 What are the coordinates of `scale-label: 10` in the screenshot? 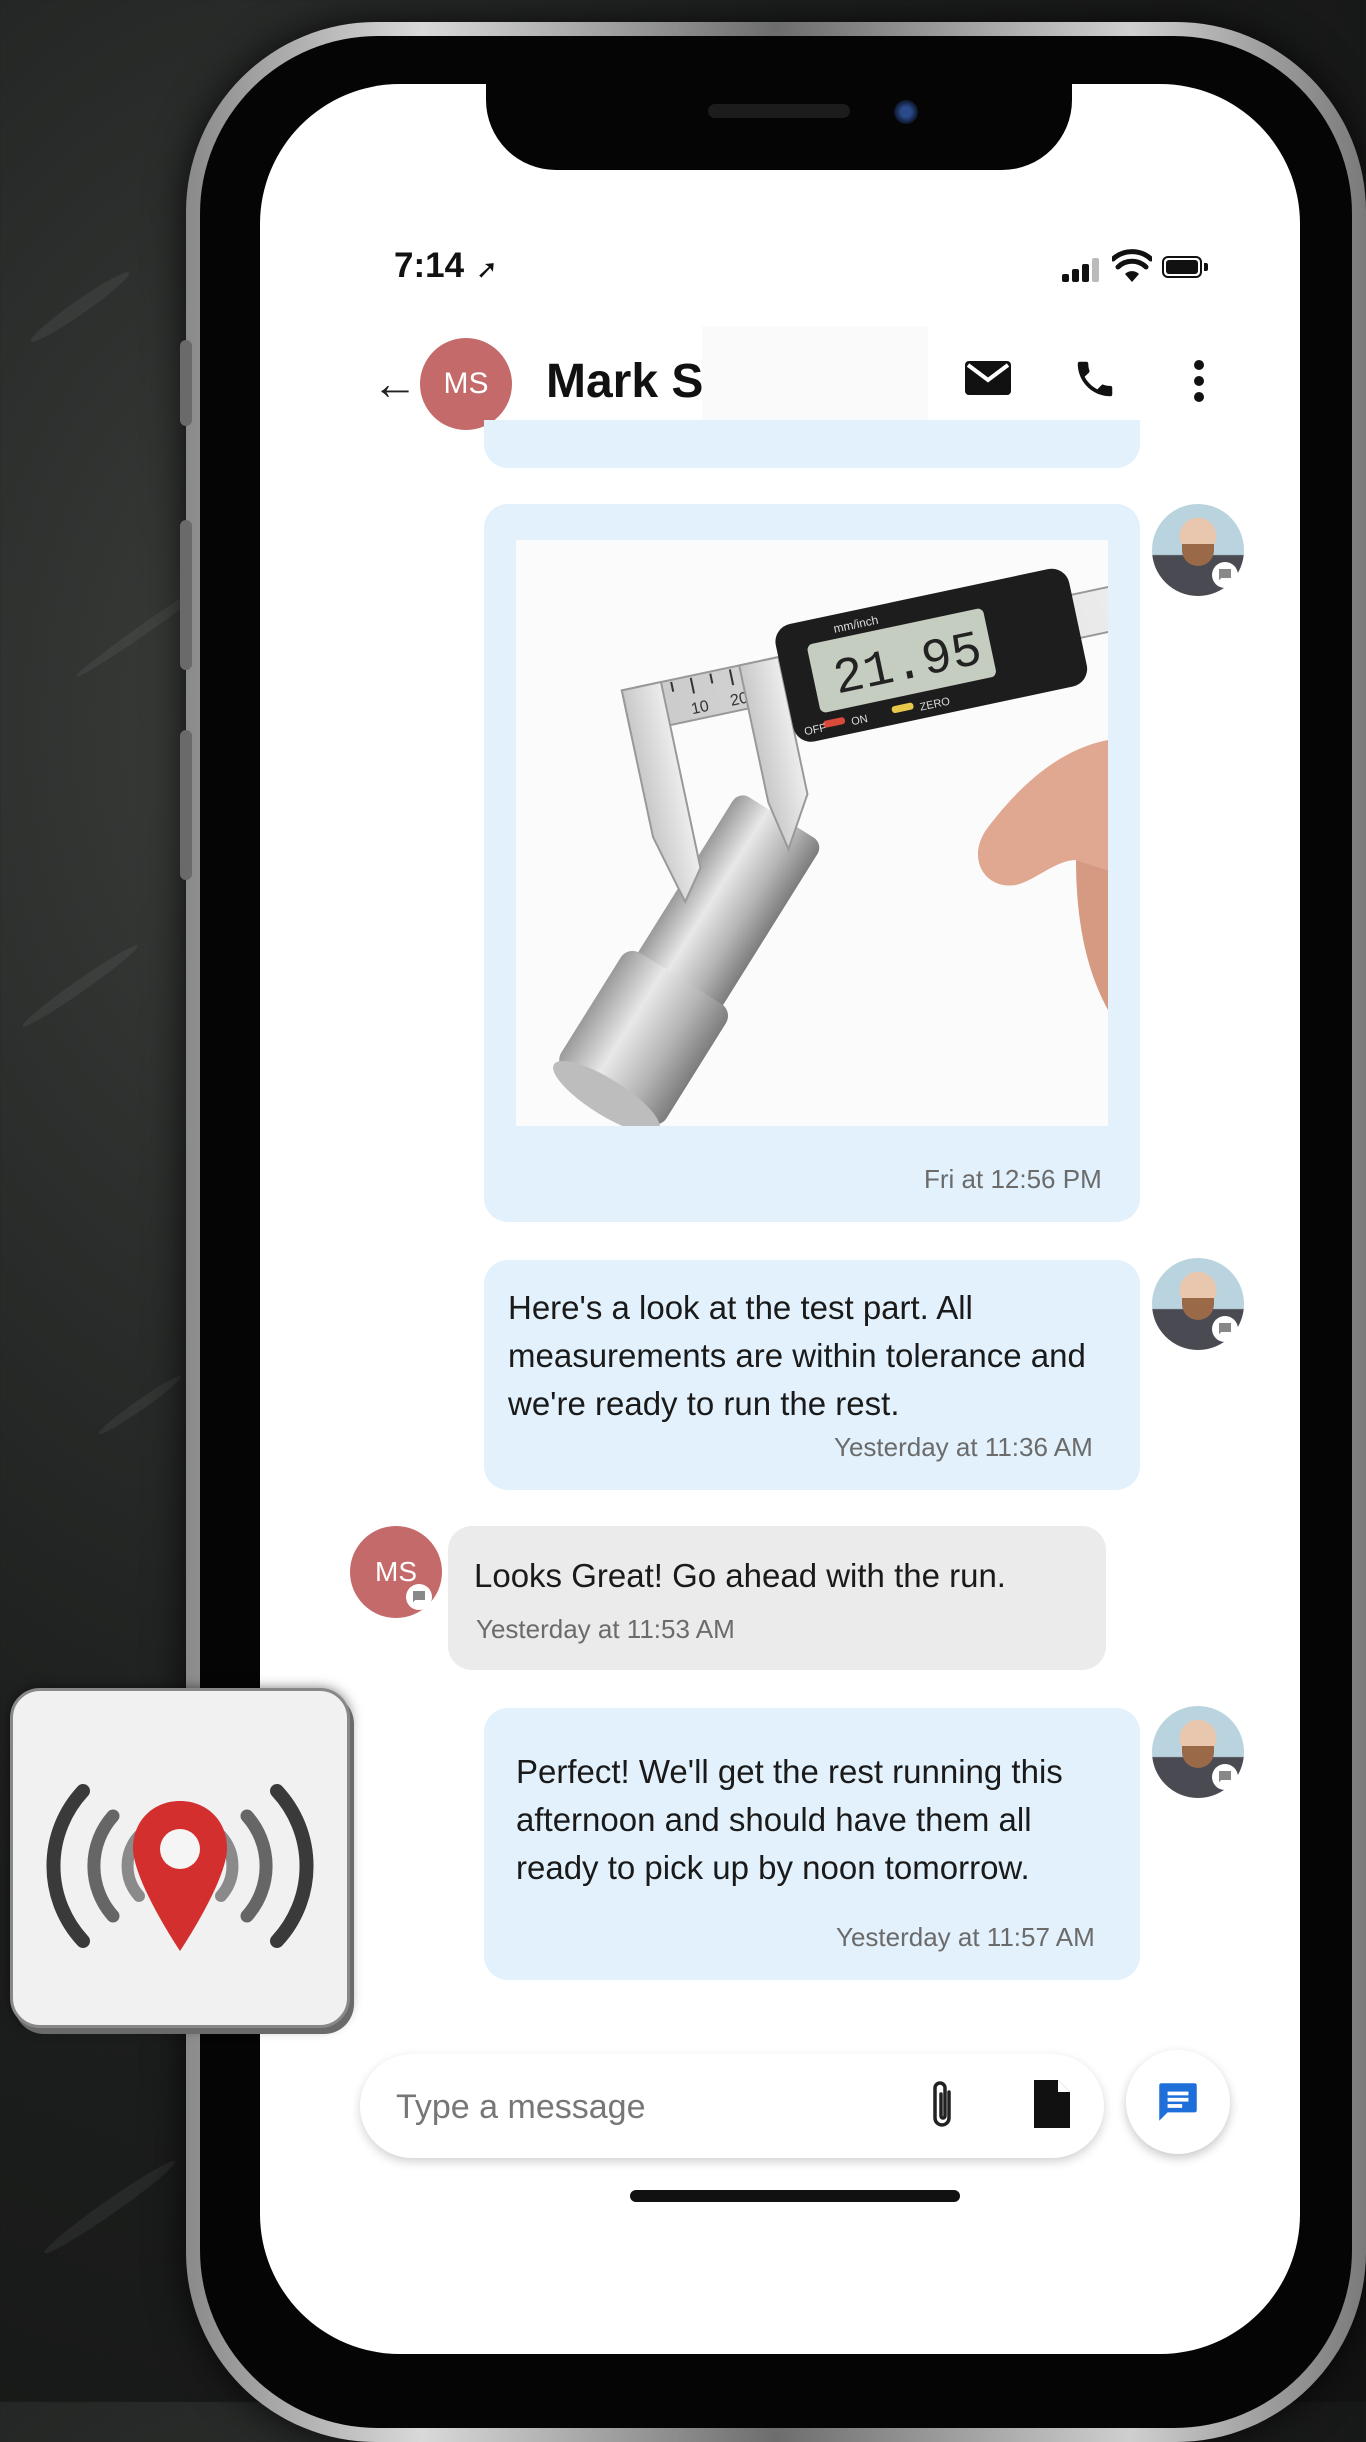 It's located at (700, 708).